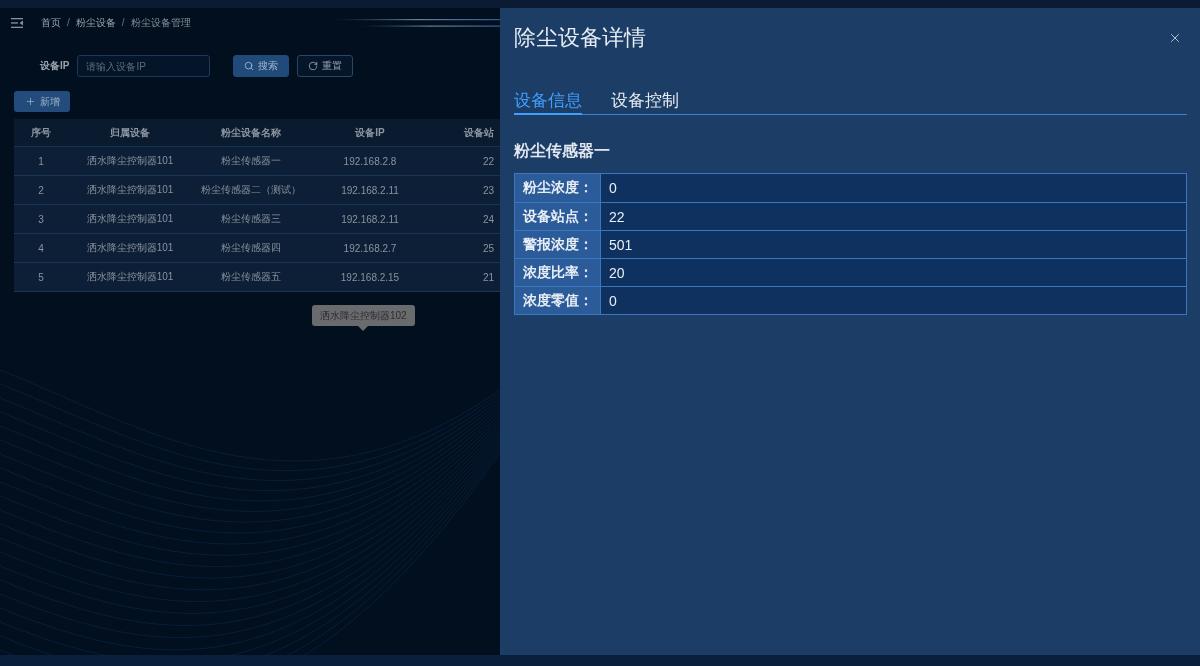 Image resolution: width=1200 pixels, height=666 pixels. Describe the element at coordinates (251, 132) in the screenshot. I see `column-header: 粉尘设备名称` at that location.